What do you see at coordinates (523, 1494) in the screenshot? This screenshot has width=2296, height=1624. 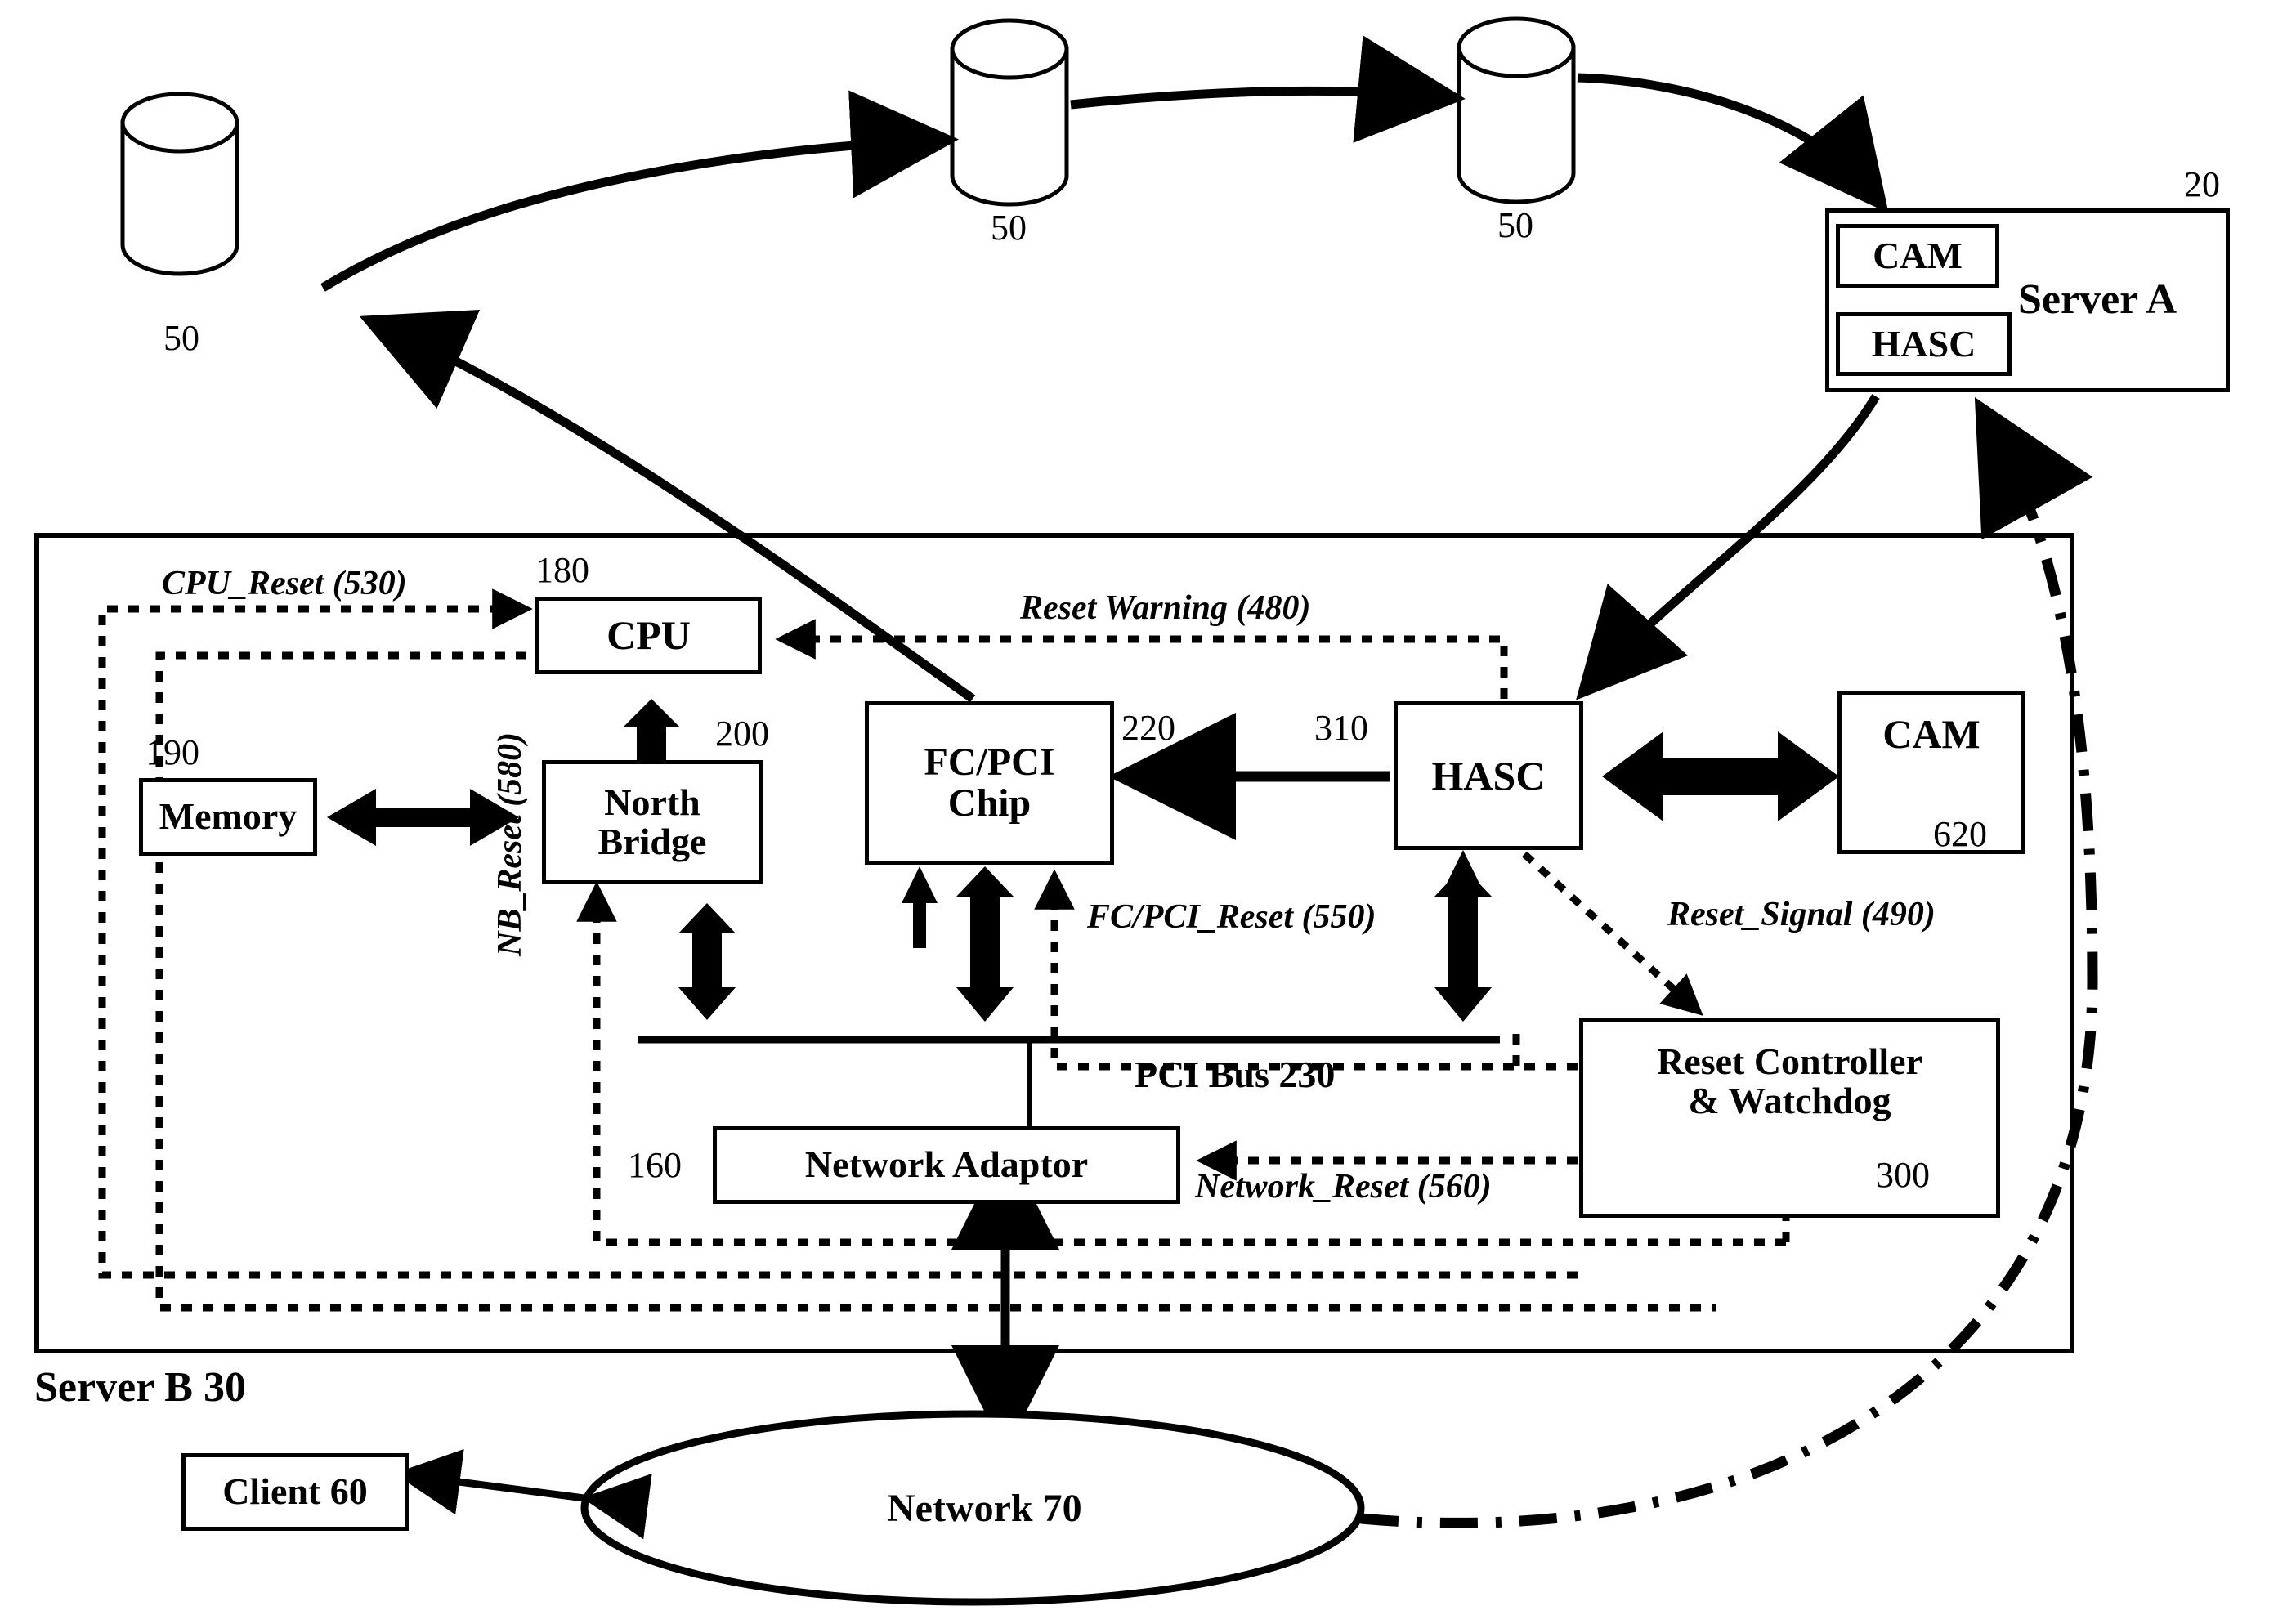 I see `client-network-arrow` at bounding box center [523, 1494].